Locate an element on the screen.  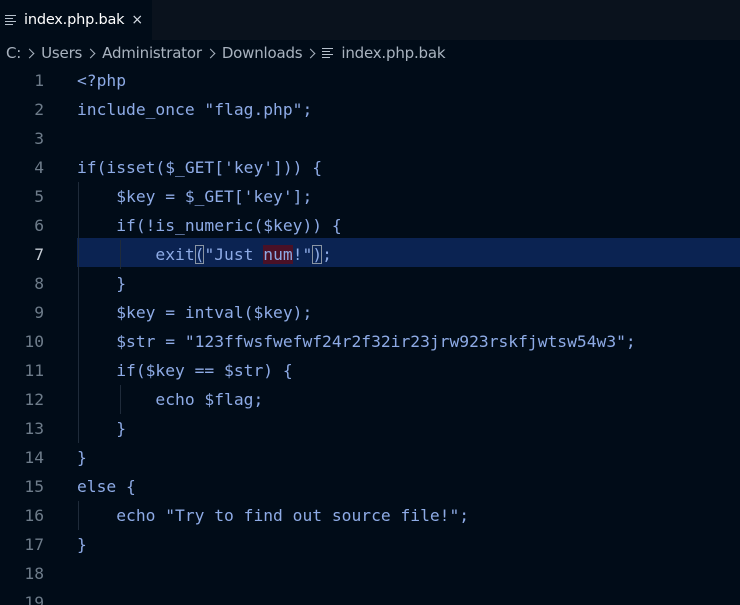
line-number: 10 is located at coordinates (34, 341).